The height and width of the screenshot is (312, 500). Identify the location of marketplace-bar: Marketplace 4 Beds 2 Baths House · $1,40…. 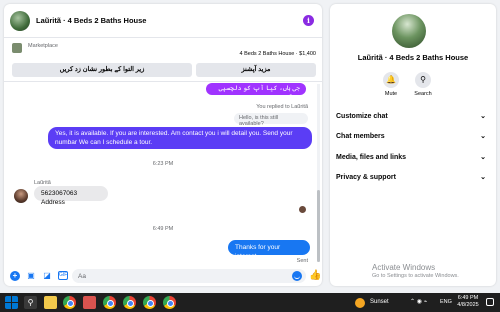
(163, 60).